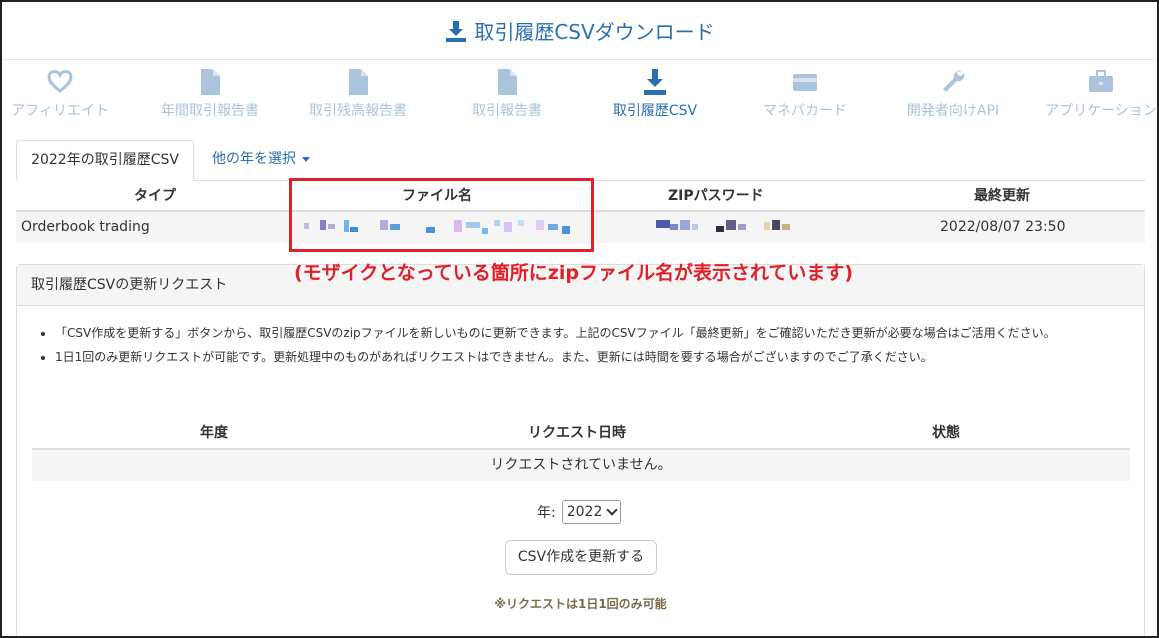  I want to click on year-tabs: 2022年の取引履歴CSV 他の年を選択, so click(580, 160).